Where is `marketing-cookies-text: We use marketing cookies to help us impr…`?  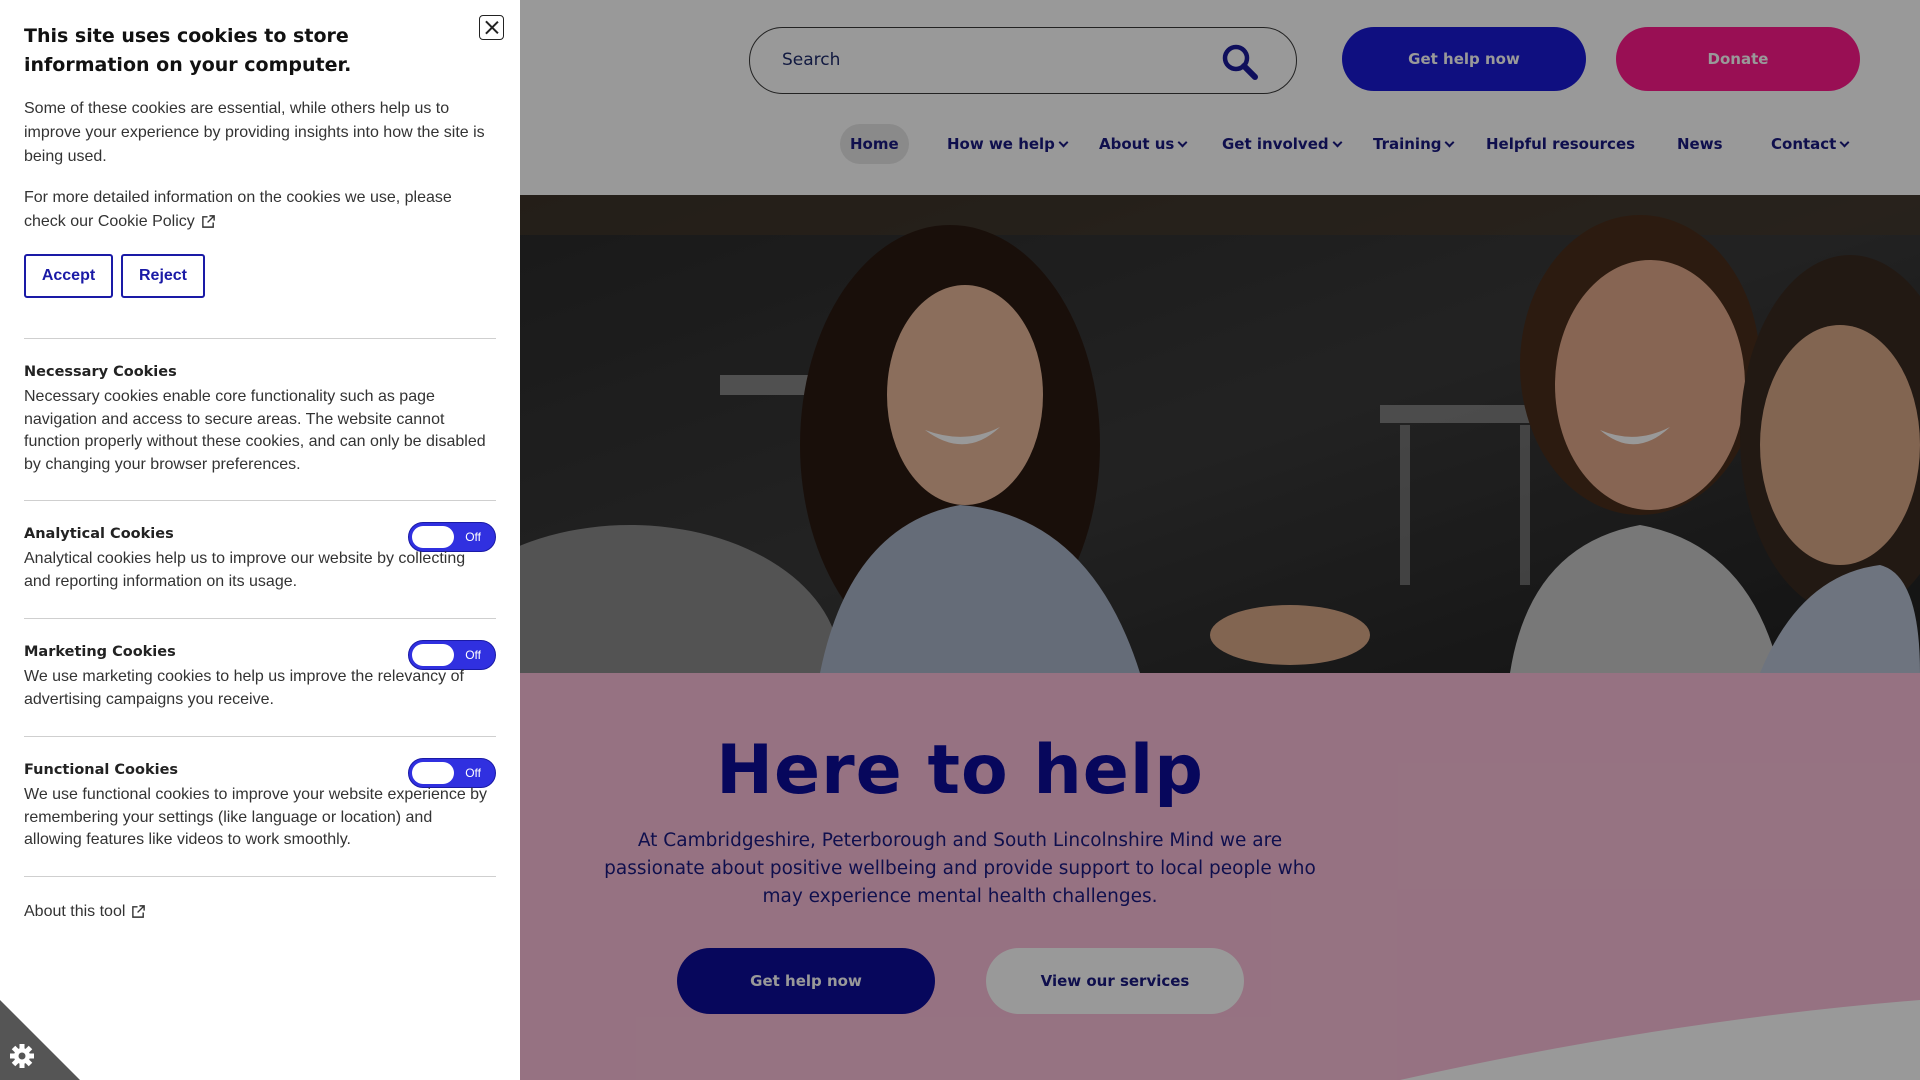 marketing-cookies-text: We use marketing cookies to help us impr… is located at coordinates (244, 688).